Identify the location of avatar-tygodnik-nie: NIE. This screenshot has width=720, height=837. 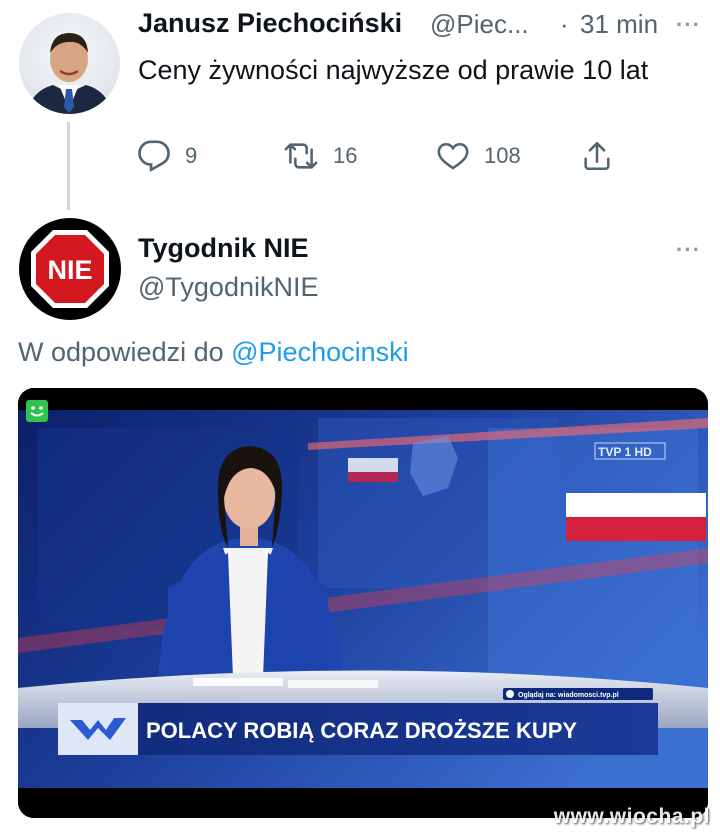
(70, 269).